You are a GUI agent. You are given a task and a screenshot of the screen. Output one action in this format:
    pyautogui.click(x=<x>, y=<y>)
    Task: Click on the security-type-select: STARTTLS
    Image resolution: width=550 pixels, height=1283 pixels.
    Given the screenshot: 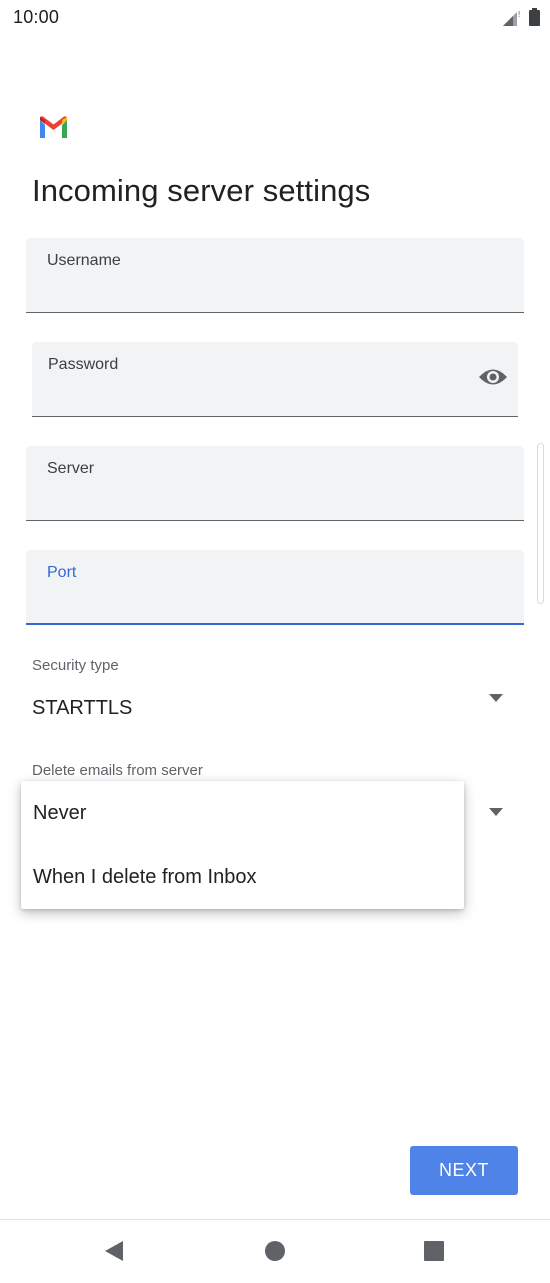 What is the action you would take?
    pyautogui.click(x=272, y=708)
    